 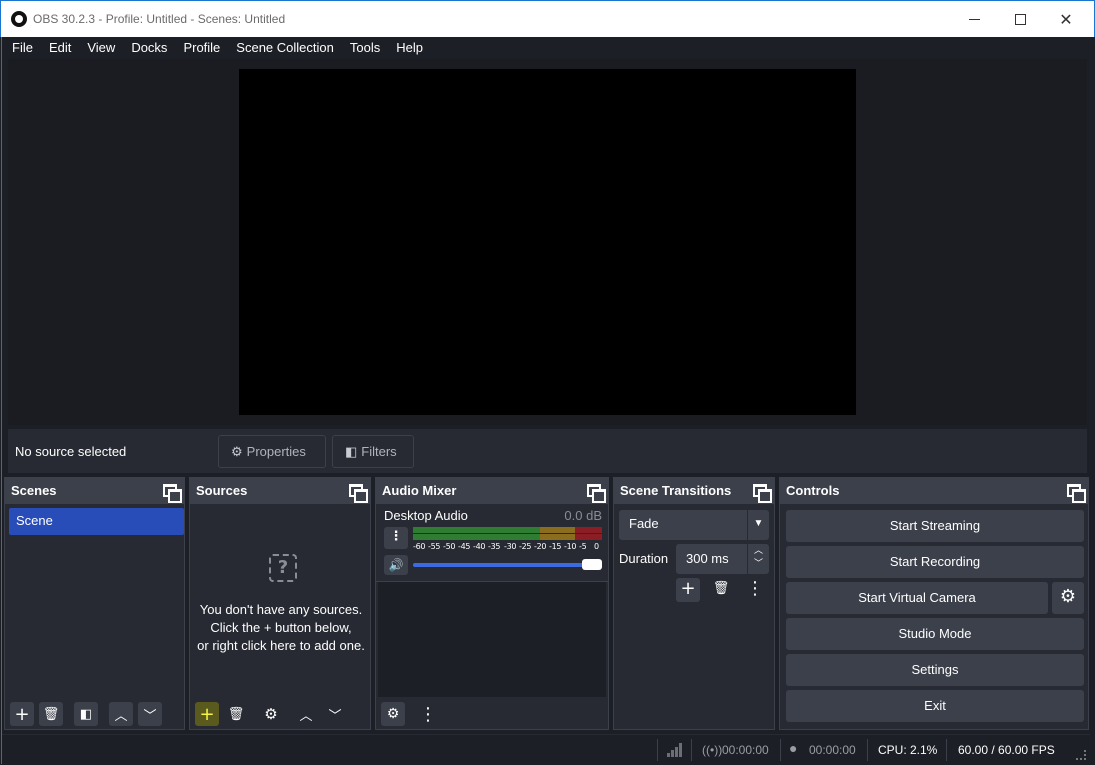 I want to click on maximize-icon, so click(x=1020, y=19).